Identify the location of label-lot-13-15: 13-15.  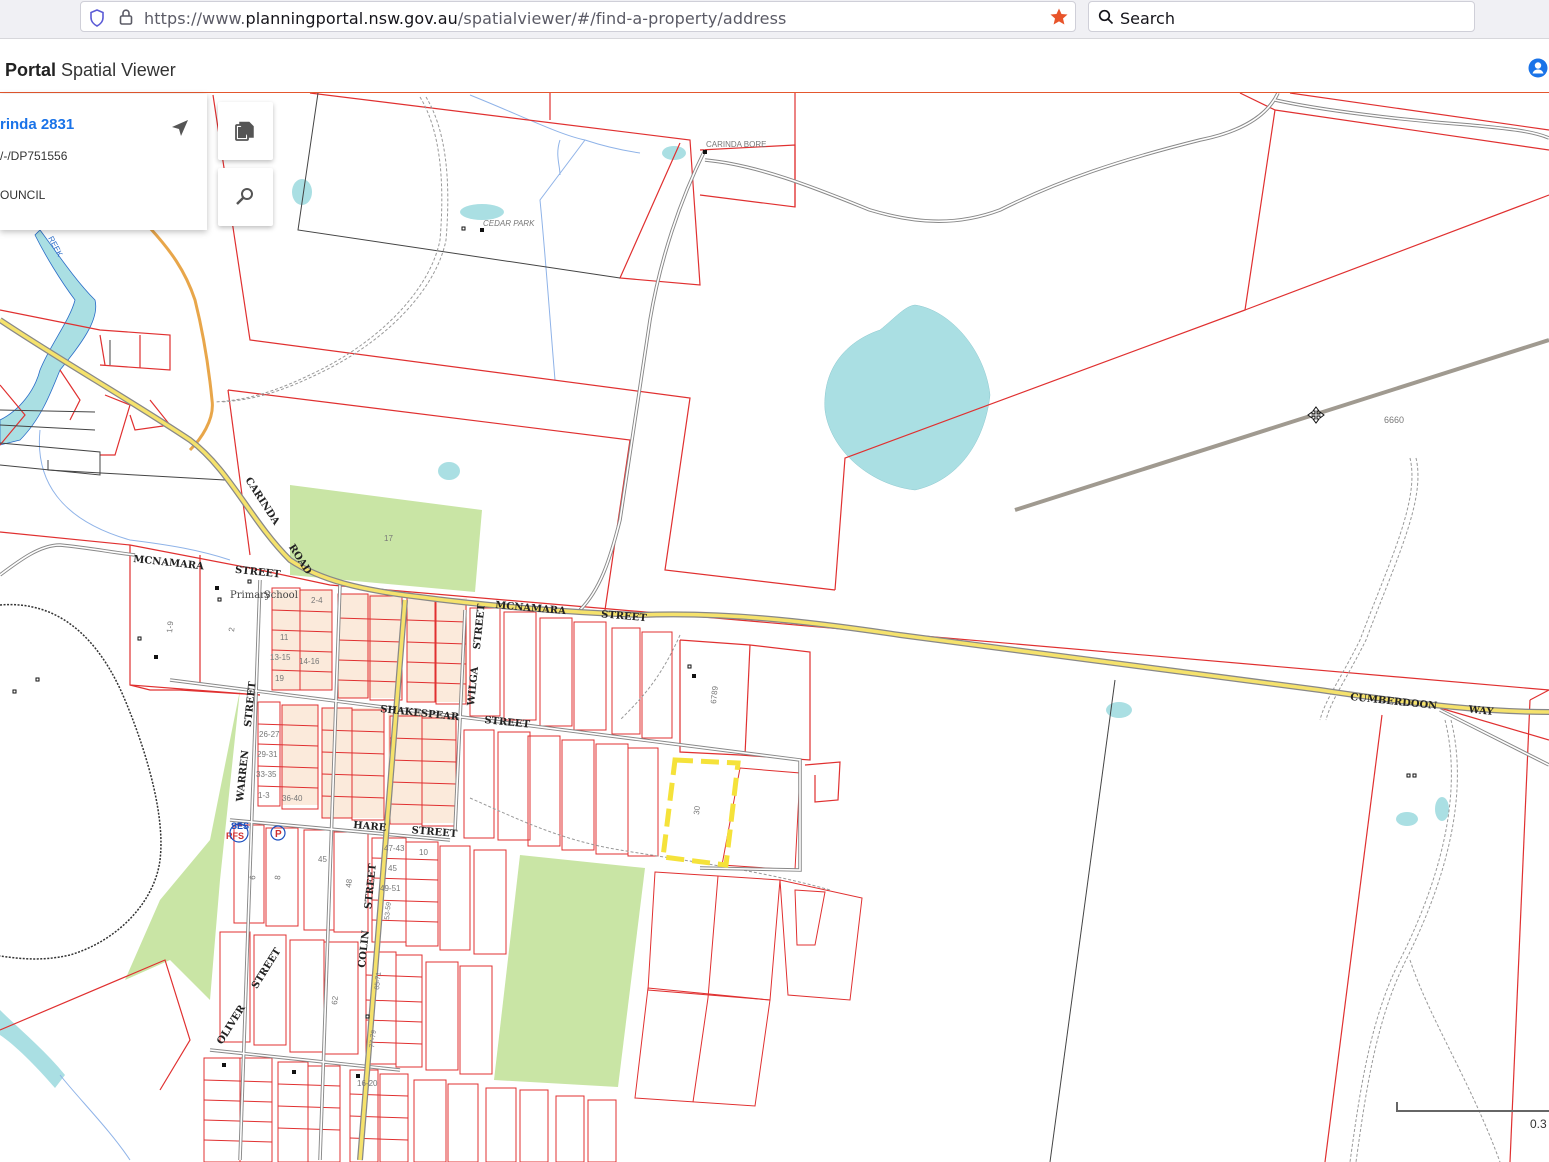
(280, 657).